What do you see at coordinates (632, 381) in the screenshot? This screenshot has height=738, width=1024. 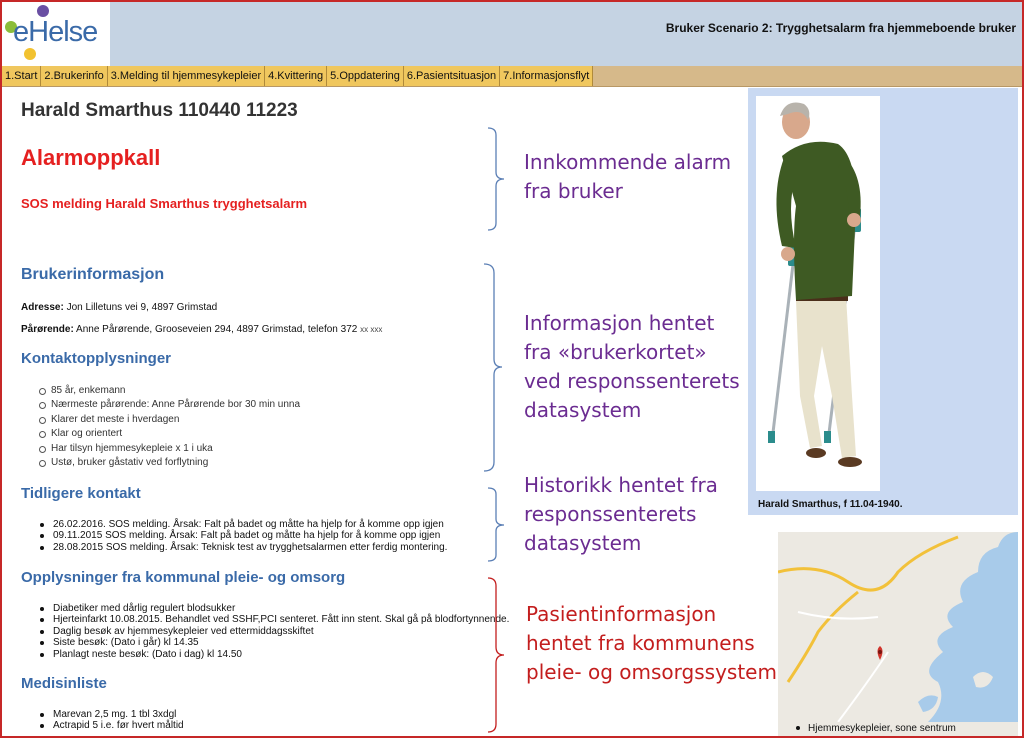 I see `annotation-line: ved responssenterets` at bounding box center [632, 381].